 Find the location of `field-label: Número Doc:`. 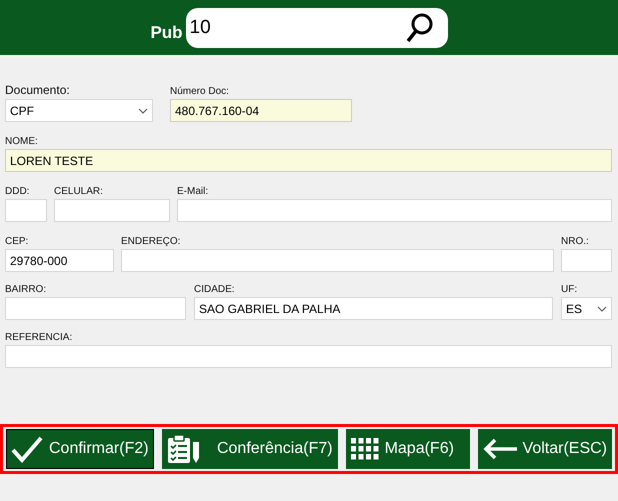

field-label: Número Doc: is located at coordinates (199, 91).